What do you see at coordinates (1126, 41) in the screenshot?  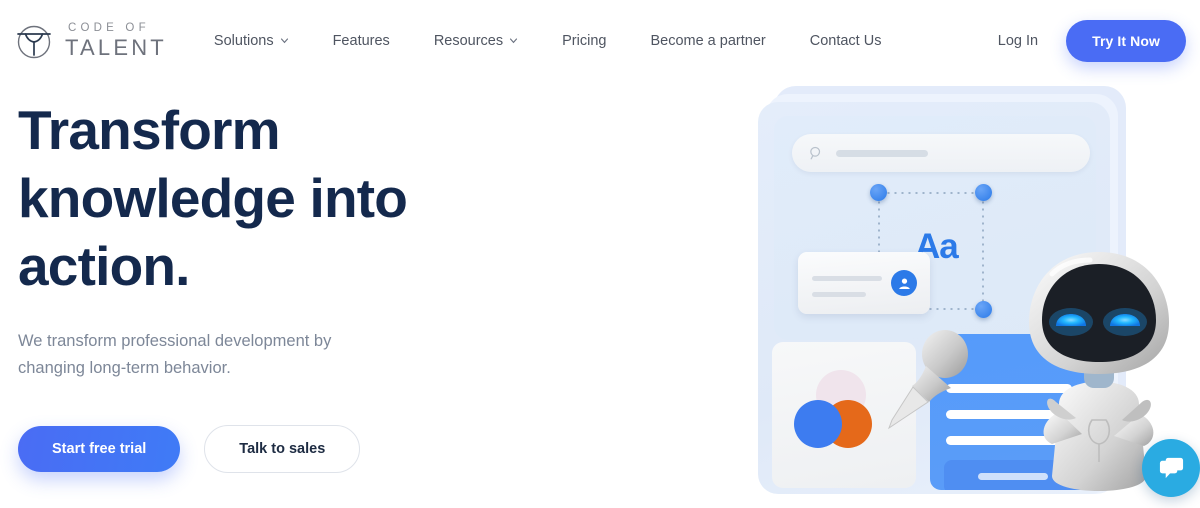 I see `try-it-now-button: Try It Now` at bounding box center [1126, 41].